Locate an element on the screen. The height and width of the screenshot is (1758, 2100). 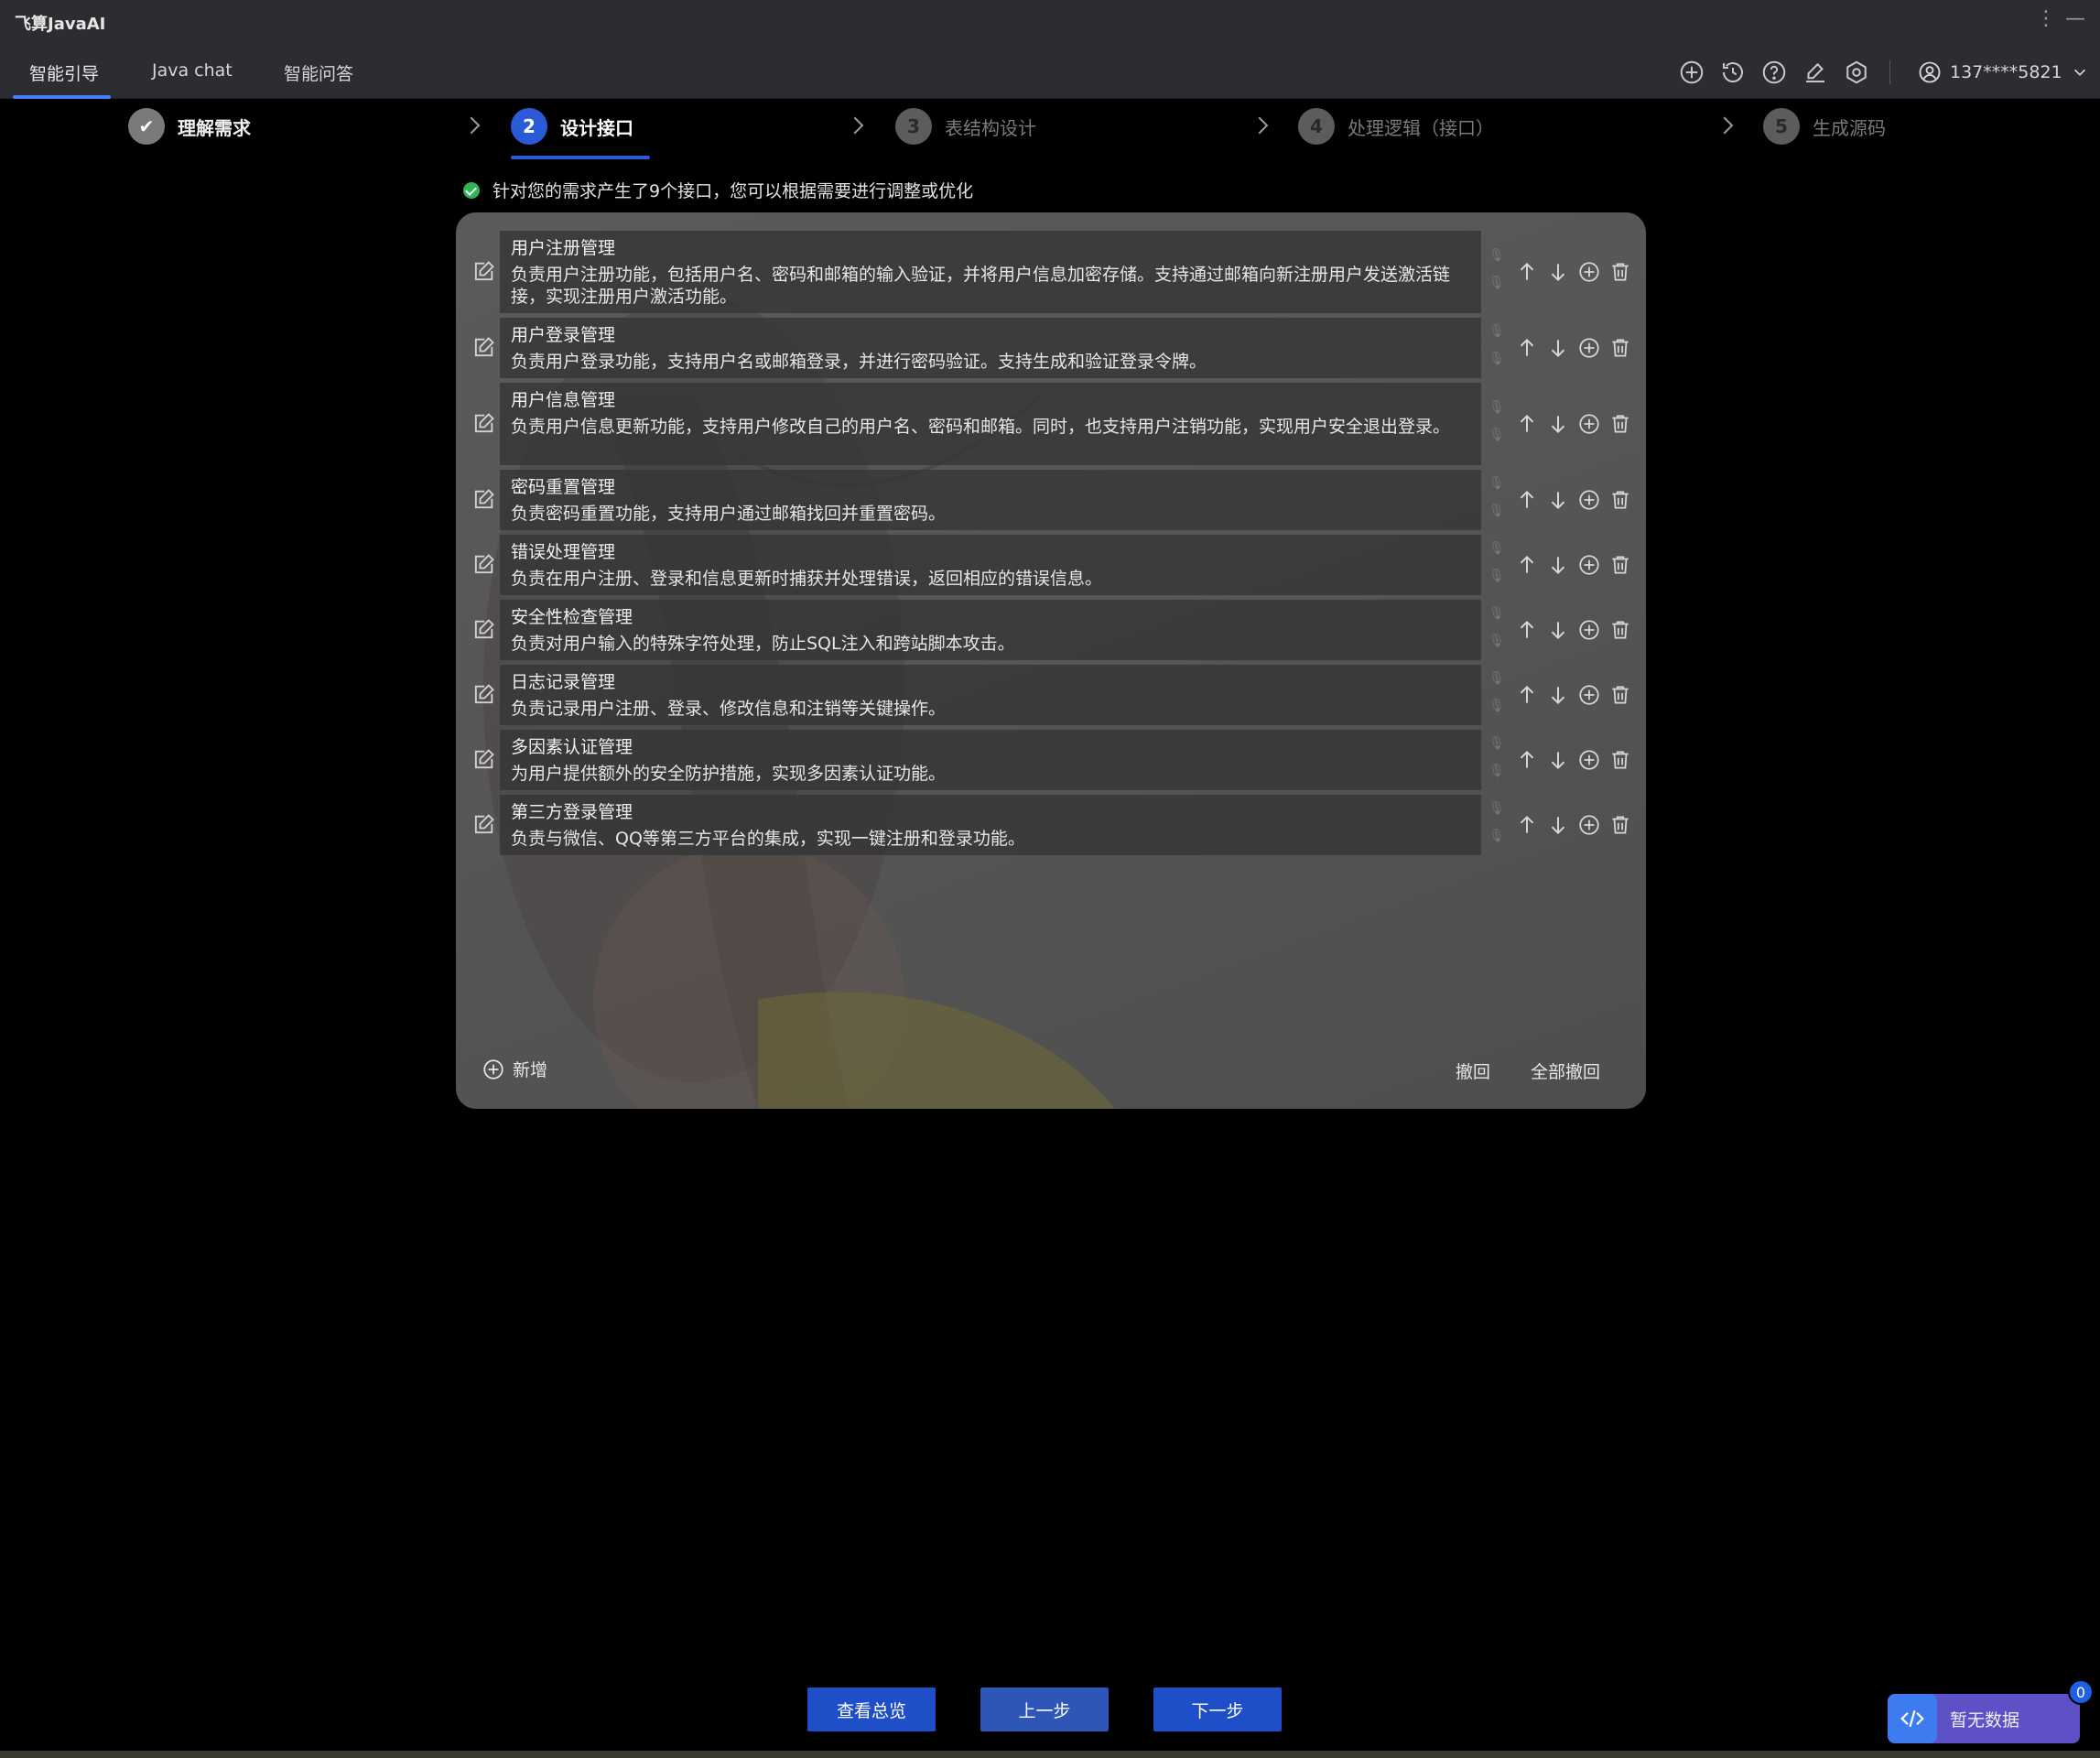
step-generate-source: 5 生成源码 is located at coordinates (1825, 127).